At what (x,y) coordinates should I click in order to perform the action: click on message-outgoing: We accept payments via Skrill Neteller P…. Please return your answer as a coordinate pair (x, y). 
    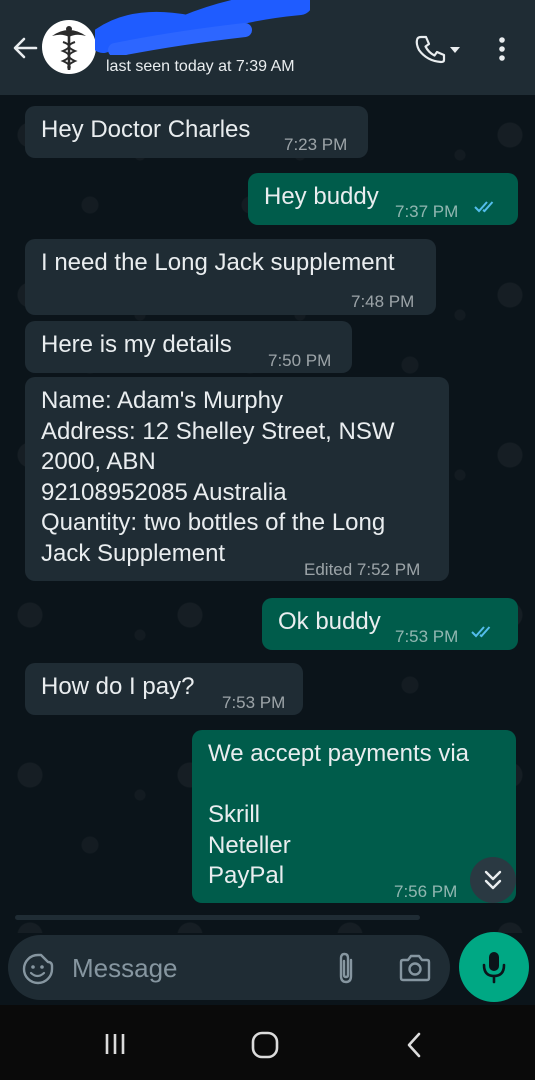
    Looking at the image, I should click on (354, 816).